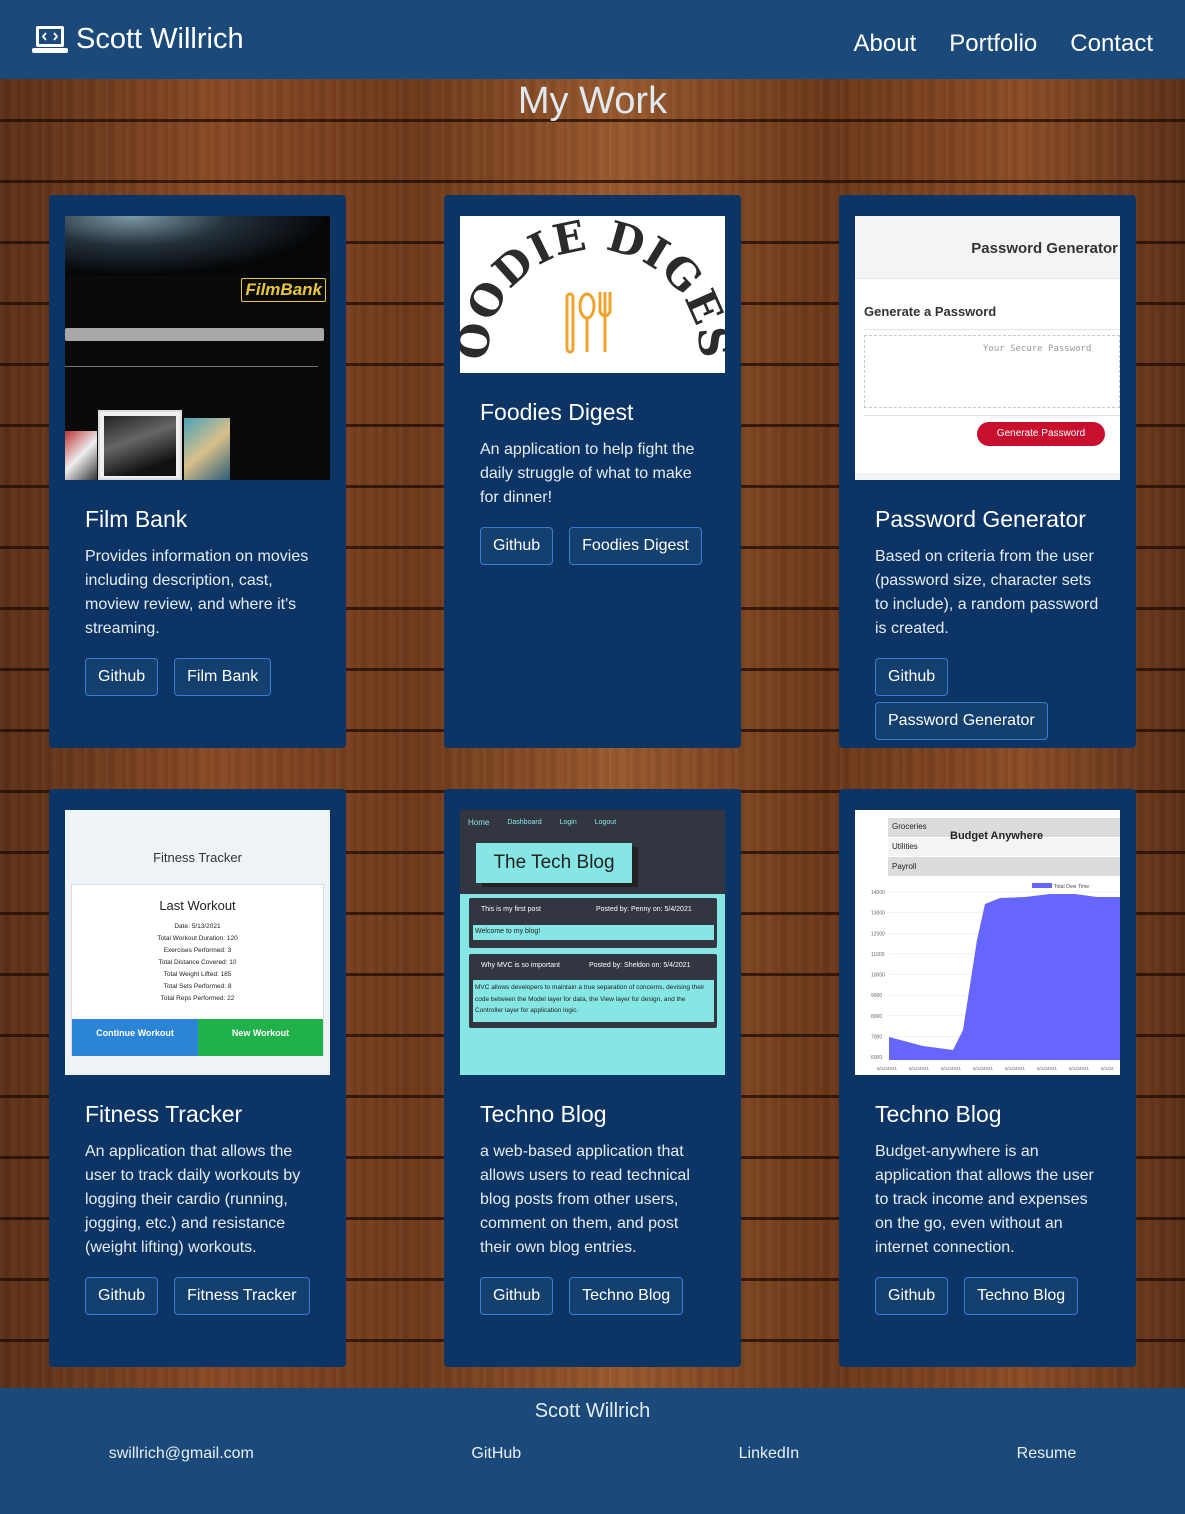 The height and width of the screenshot is (1514, 1185). I want to click on ba-y-tick: 11000, so click(878, 955).